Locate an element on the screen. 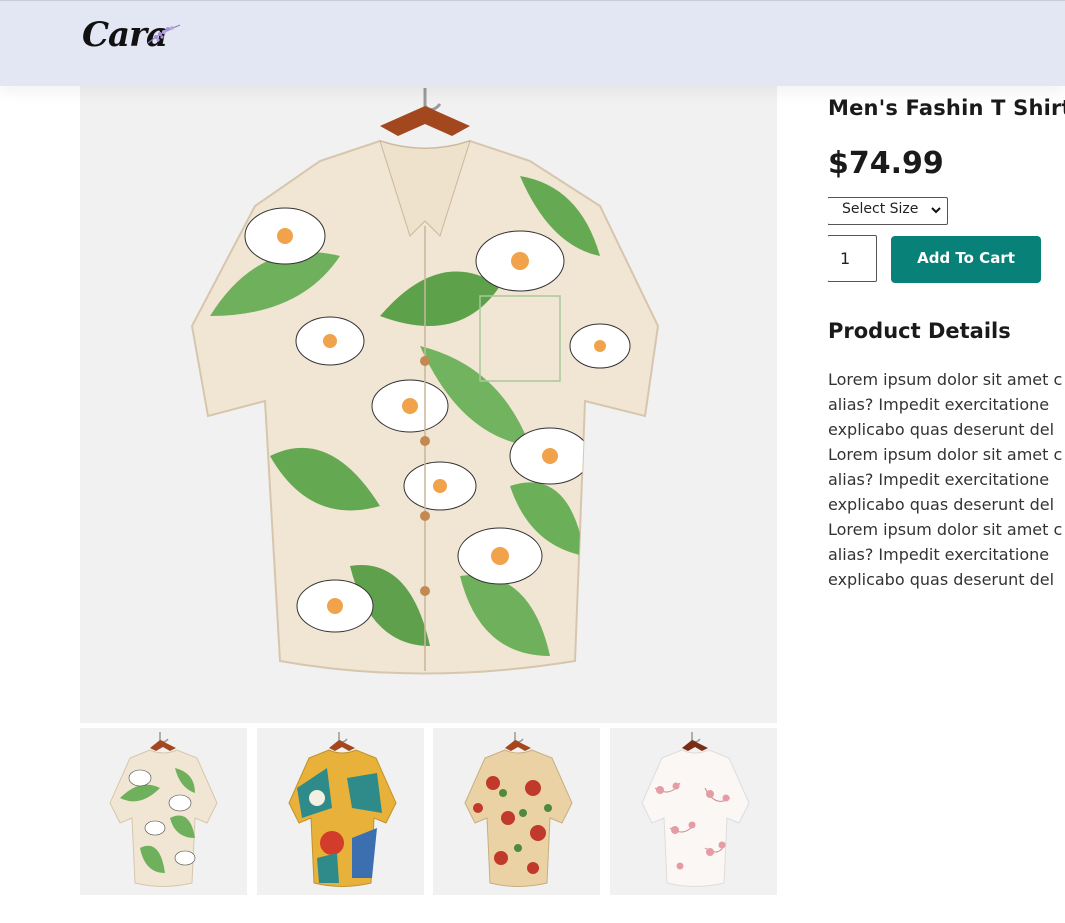  product-title: Men's Fashin T Shirt is located at coordinates (946, 108).